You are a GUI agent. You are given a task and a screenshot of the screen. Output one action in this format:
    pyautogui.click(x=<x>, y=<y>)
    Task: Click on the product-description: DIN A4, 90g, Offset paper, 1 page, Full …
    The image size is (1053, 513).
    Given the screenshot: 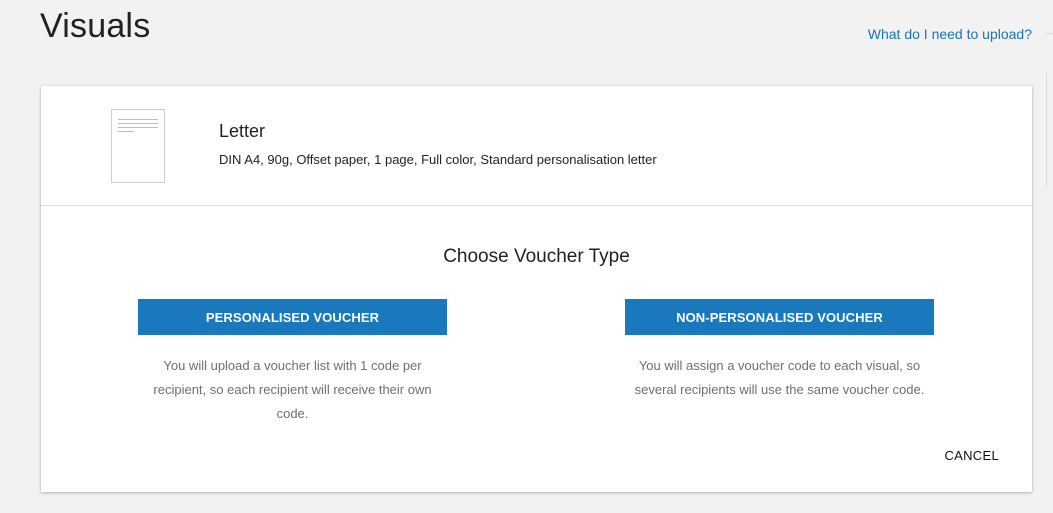 What is the action you would take?
    pyautogui.click(x=438, y=159)
    